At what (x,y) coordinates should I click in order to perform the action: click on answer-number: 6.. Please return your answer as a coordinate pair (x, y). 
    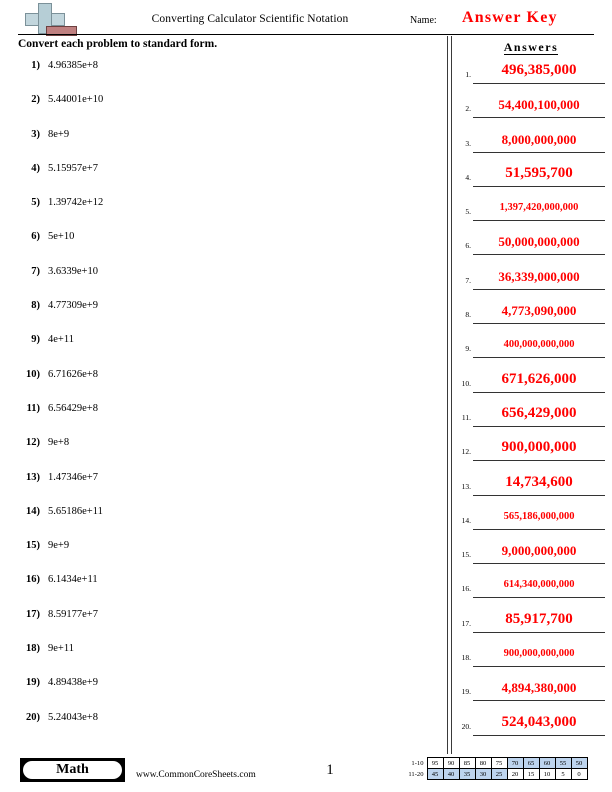
    Looking at the image, I should click on (468, 246).